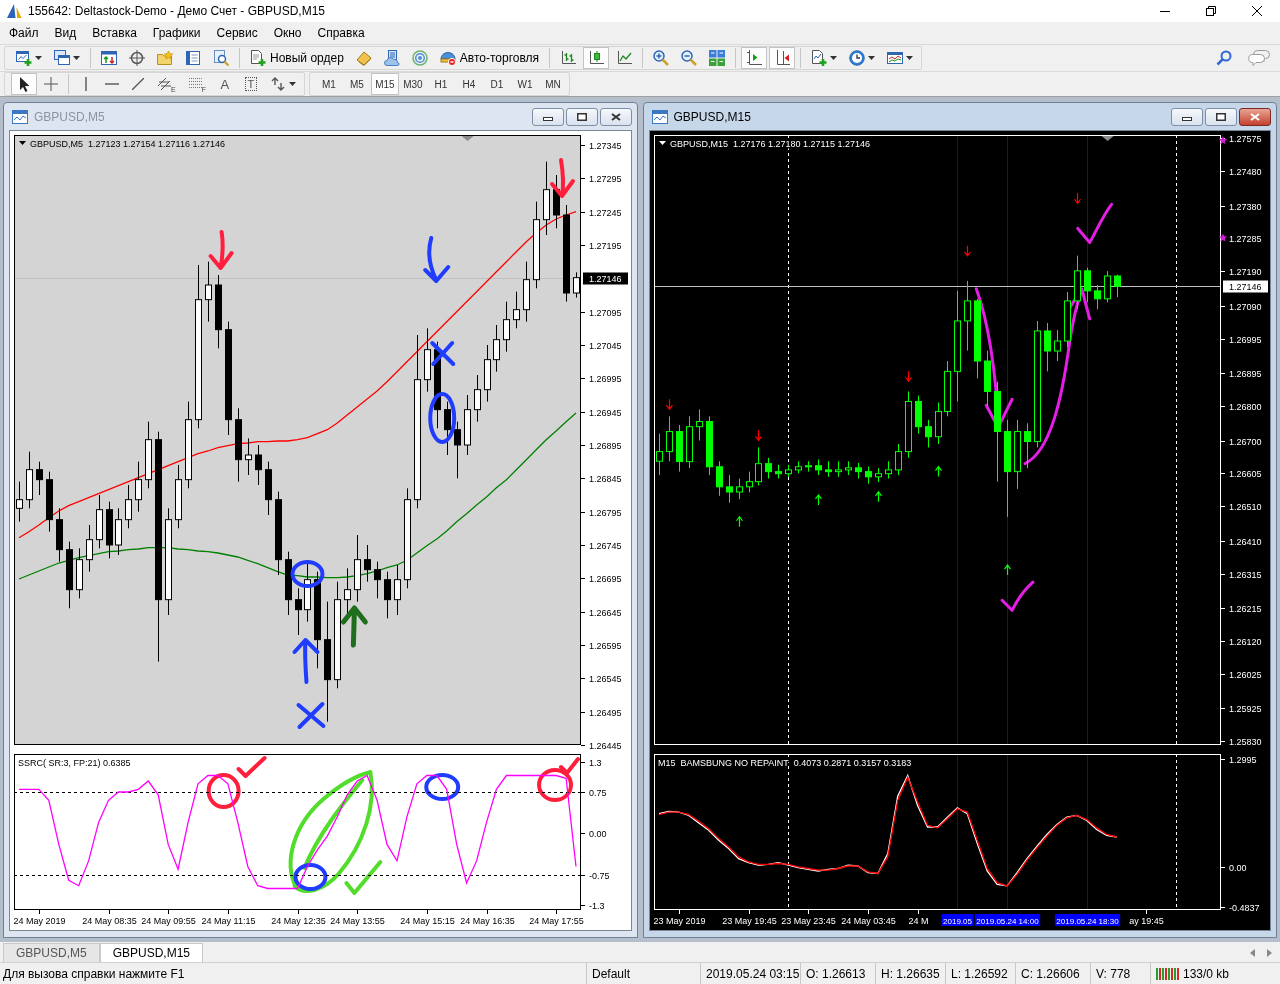  I want to click on price-label: 1.27575, so click(1245, 139).